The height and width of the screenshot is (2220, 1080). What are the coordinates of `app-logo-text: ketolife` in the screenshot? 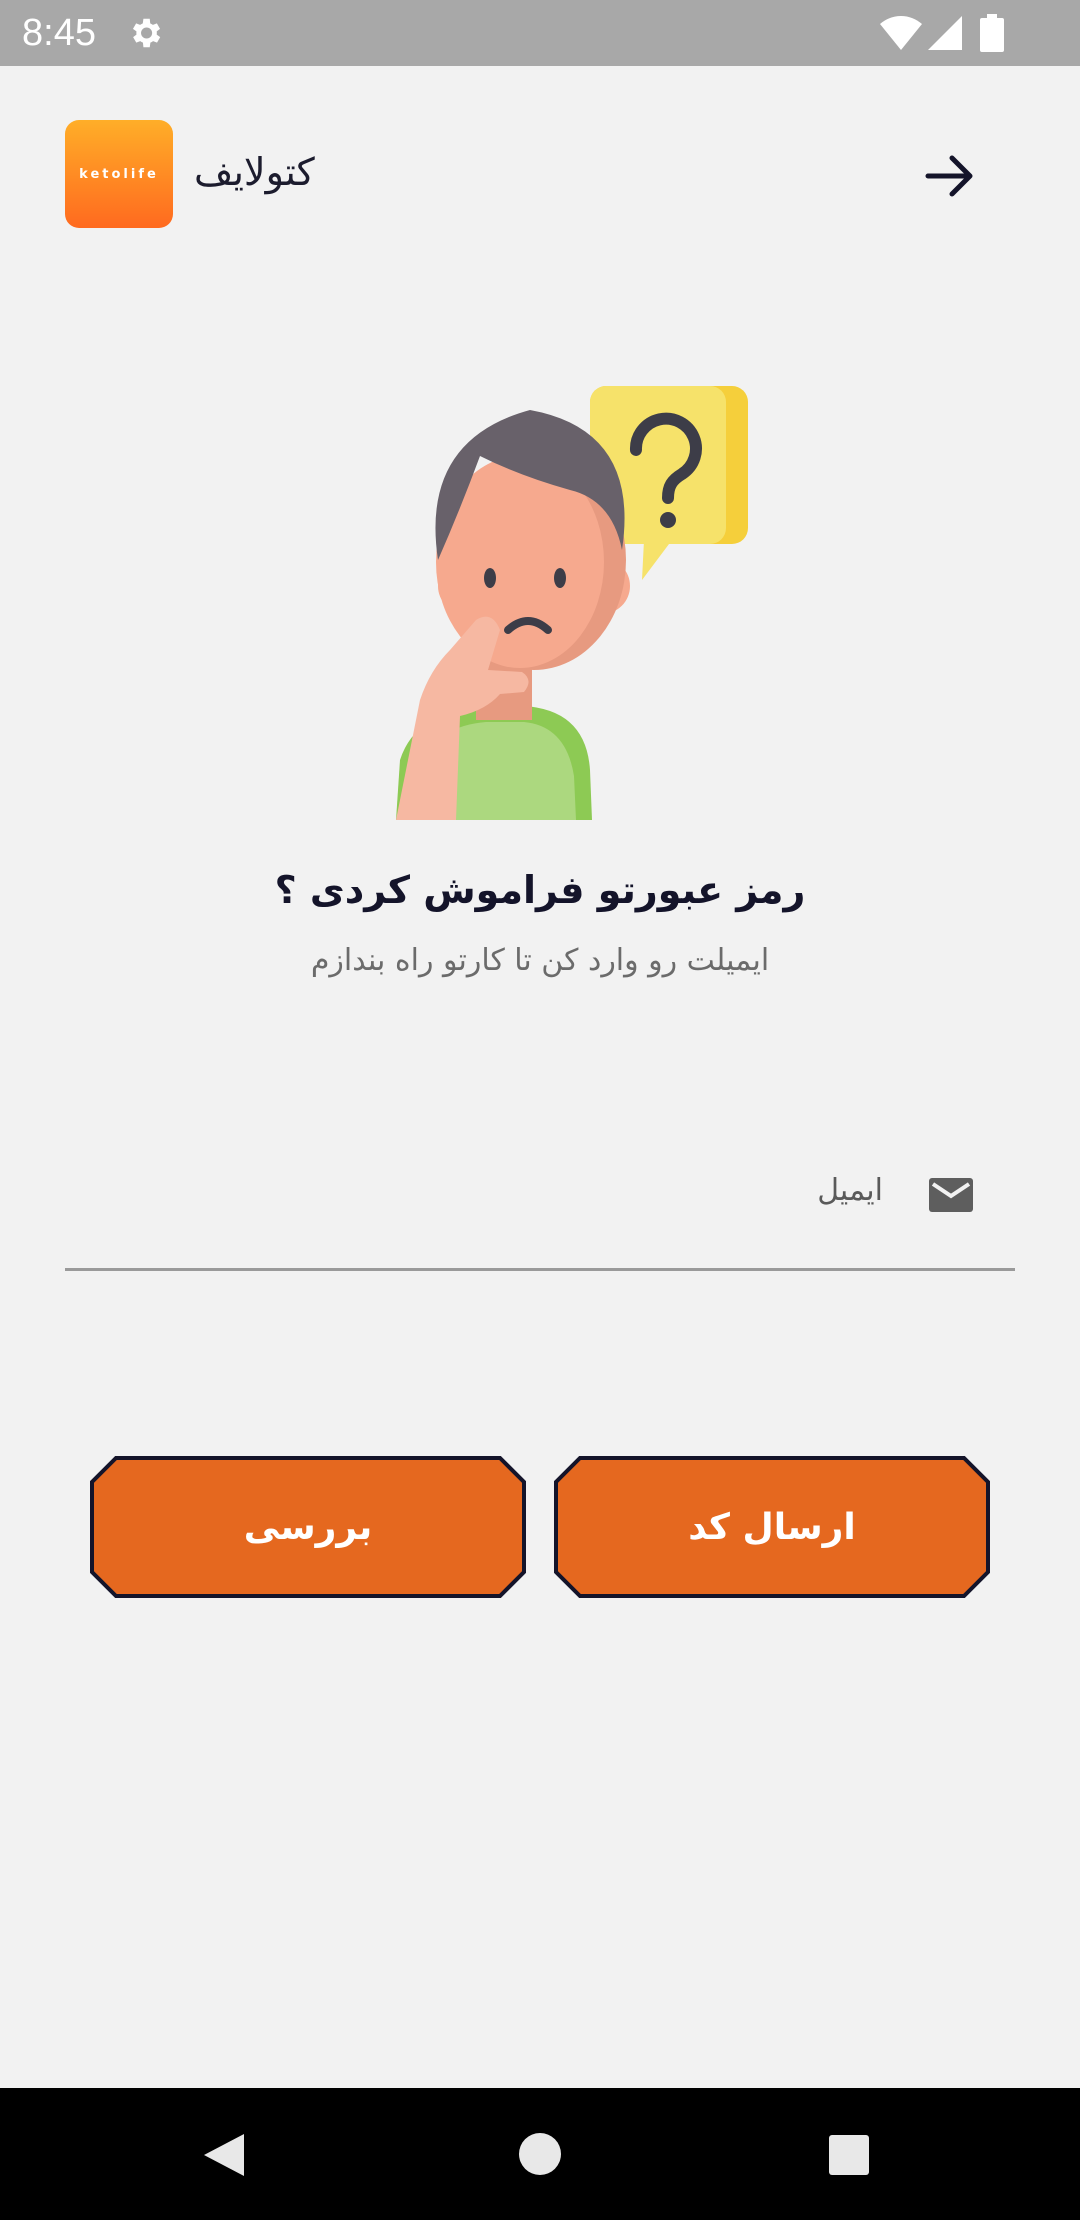 It's located at (119, 174).